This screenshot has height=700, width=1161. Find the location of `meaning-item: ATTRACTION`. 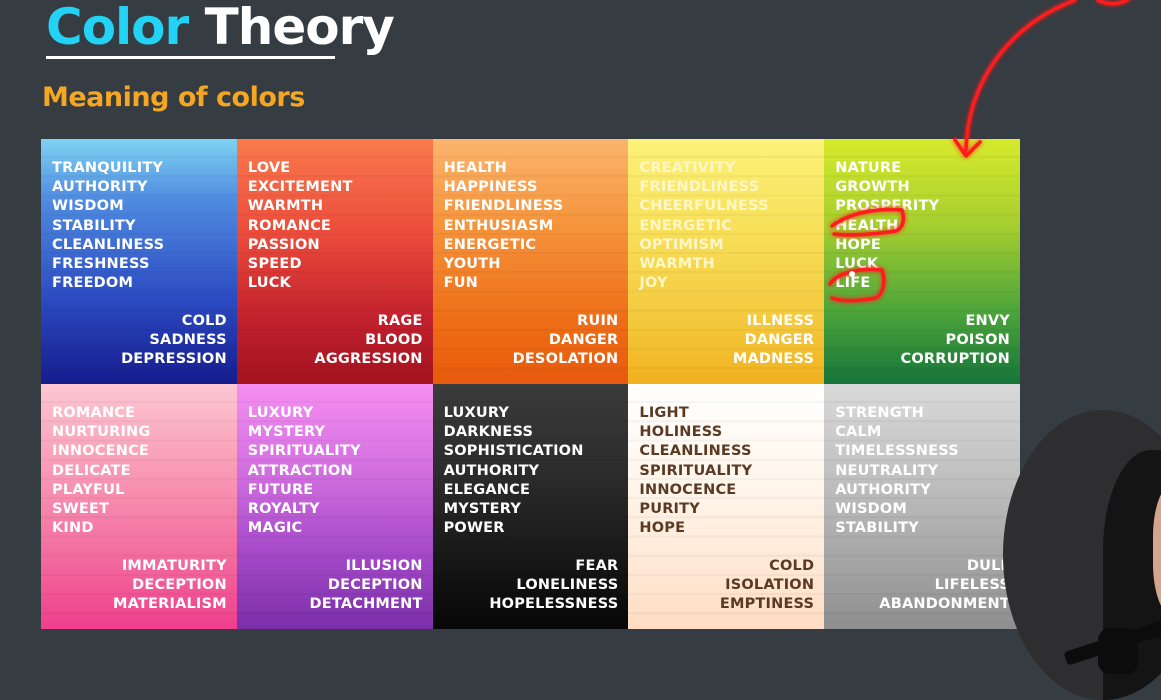

meaning-item: ATTRACTION is located at coordinates (300, 470).